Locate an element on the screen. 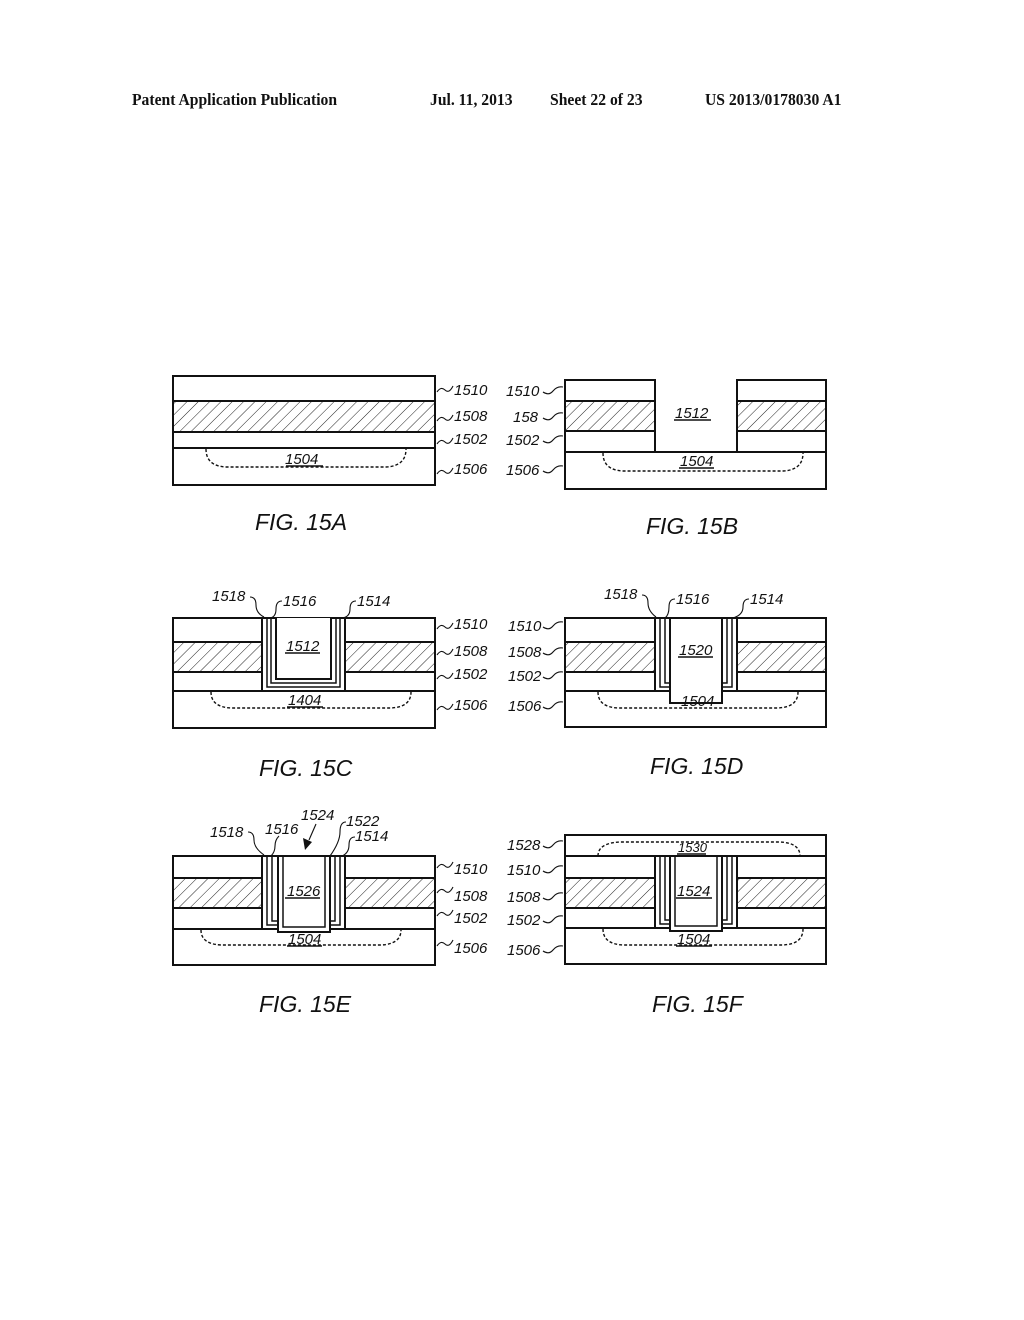 The image size is (1024, 1320). ref-1504: 1504 is located at coordinates (697, 701).